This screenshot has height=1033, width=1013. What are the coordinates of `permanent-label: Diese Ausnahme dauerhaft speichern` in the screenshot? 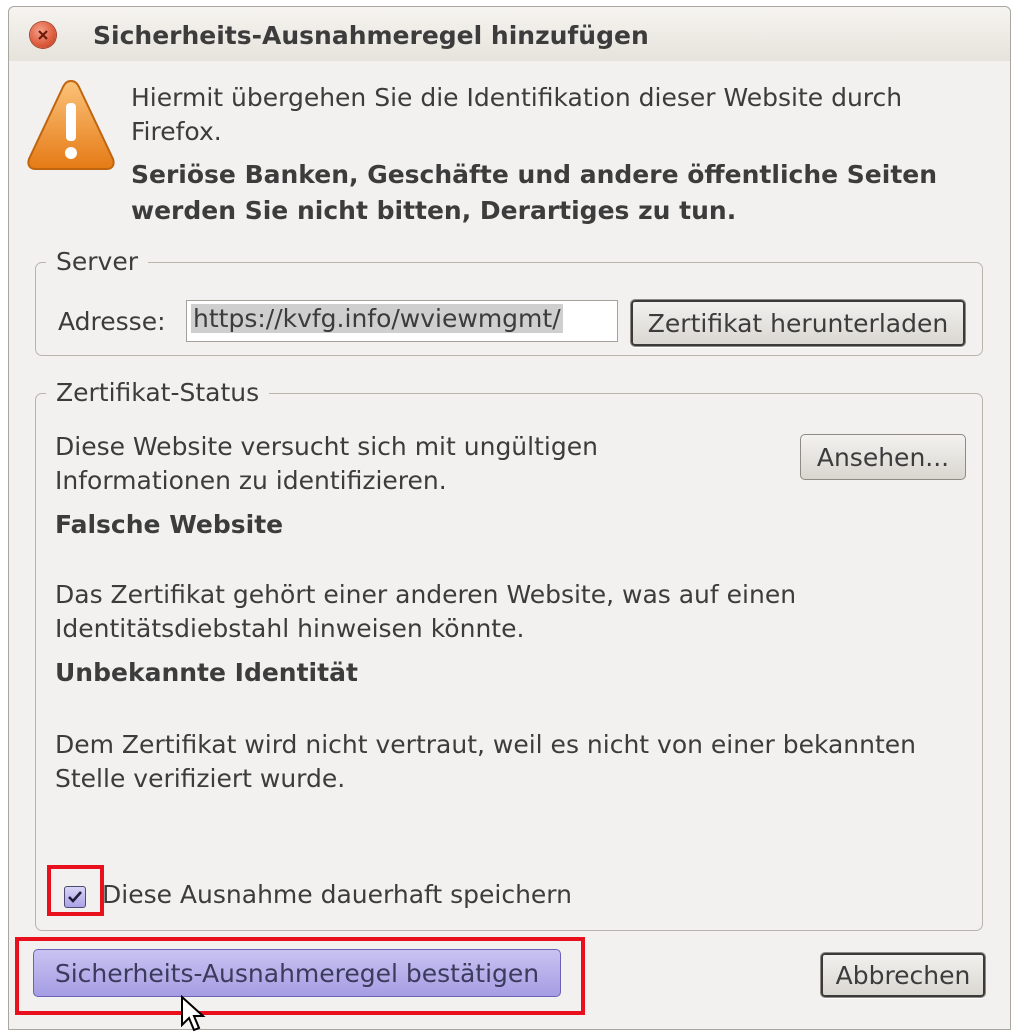 It's located at (337, 895).